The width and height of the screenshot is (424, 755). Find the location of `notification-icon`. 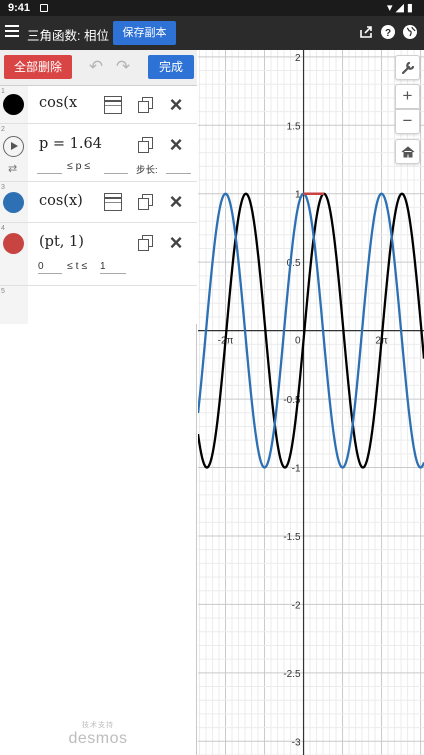

notification-icon is located at coordinates (44, 8).